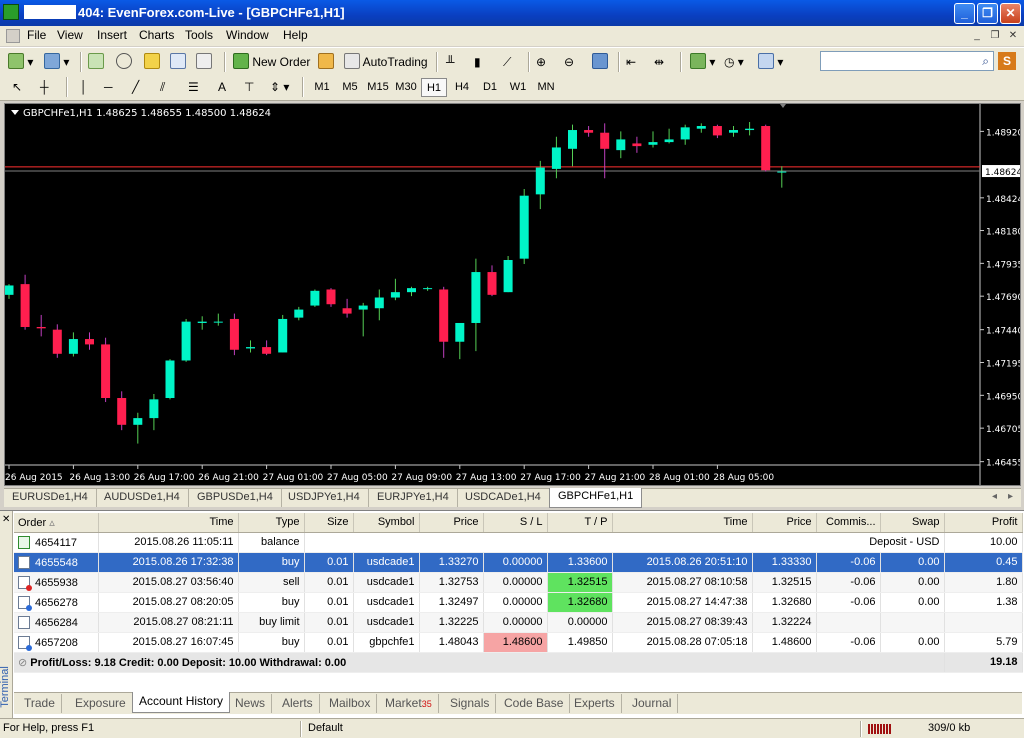 This screenshot has height=738, width=1024. I want to click on timeframe-m1: M1, so click(322, 87).